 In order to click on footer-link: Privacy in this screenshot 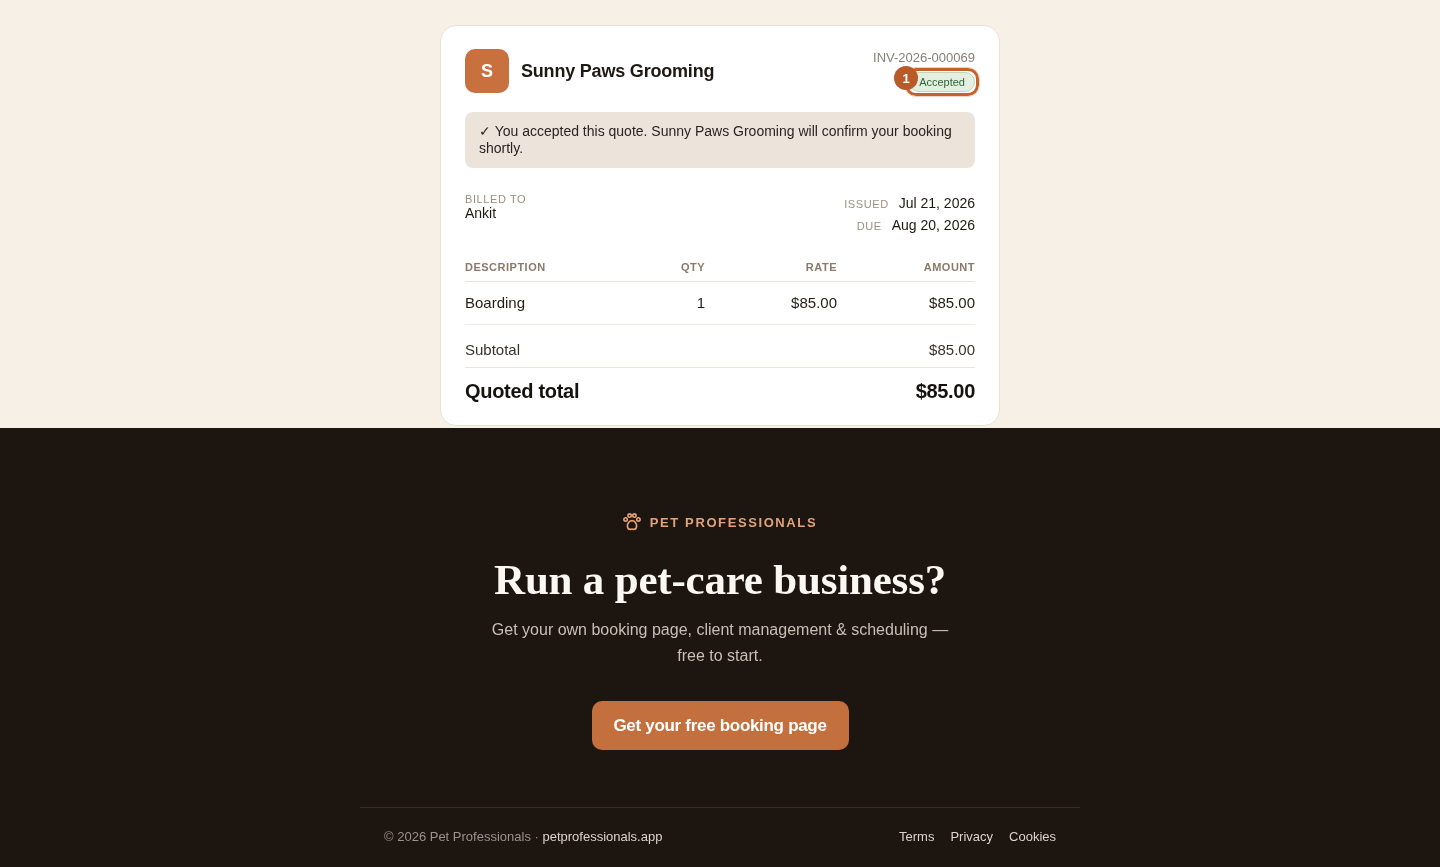, I will do `click(972, 837)`.